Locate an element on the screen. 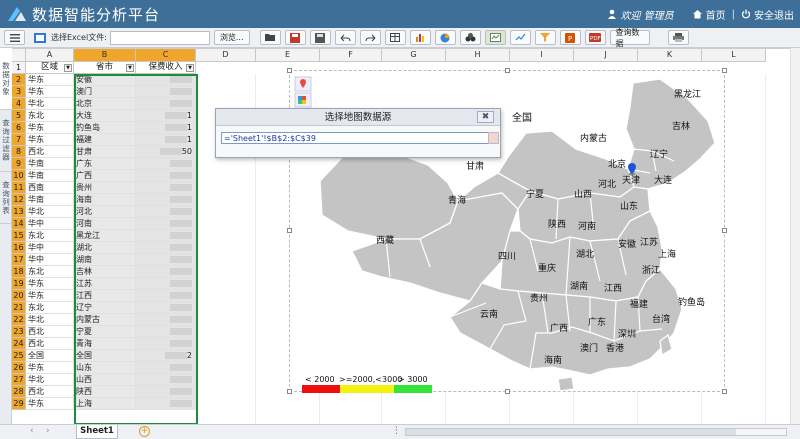 The height and width of the screenshot is (439, 800). row-number: 9 is located at coordinates (19, 164).